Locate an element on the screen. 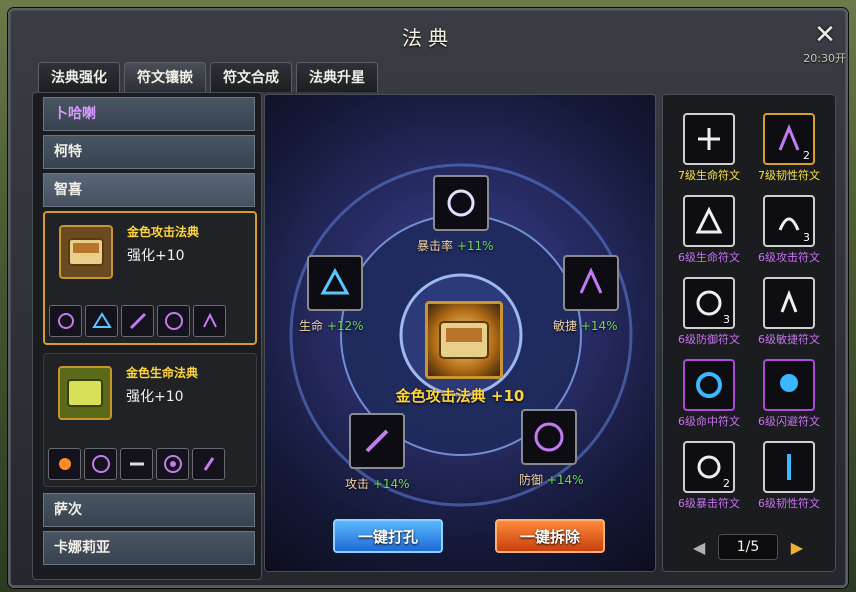  character-item: 卜哈喇 is located at coordinates (149, 114).